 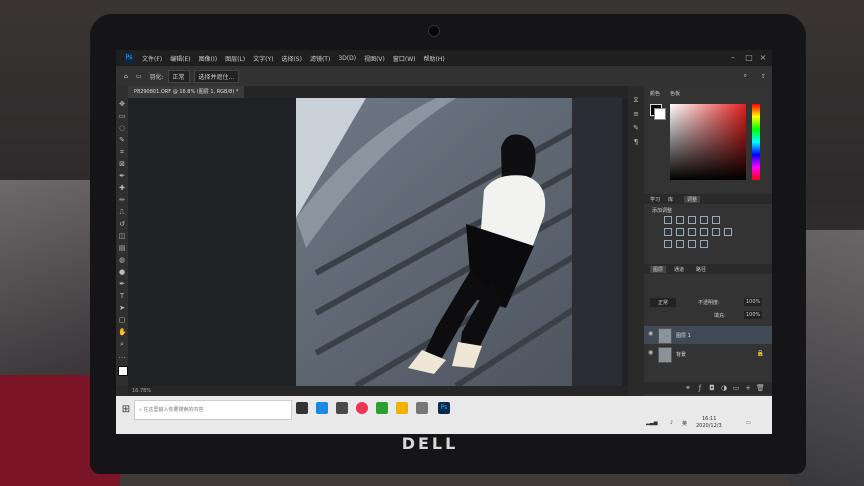 What do you see at coordinates (320, 58) in the screenshot?
I see `menu-filter: 滤镜(T)` at bounding box center [320, 58].